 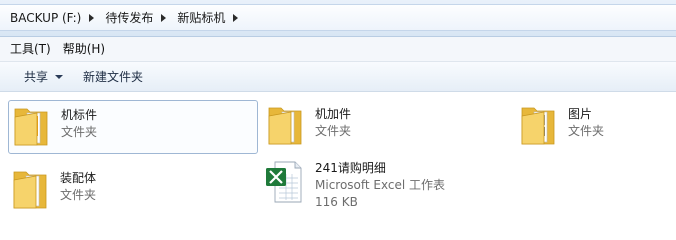 What do you see at coordinates (338, 77) in the screenshot?
I see `command-bar: 共享 新建文件夹` at bounding box center [338, 77].